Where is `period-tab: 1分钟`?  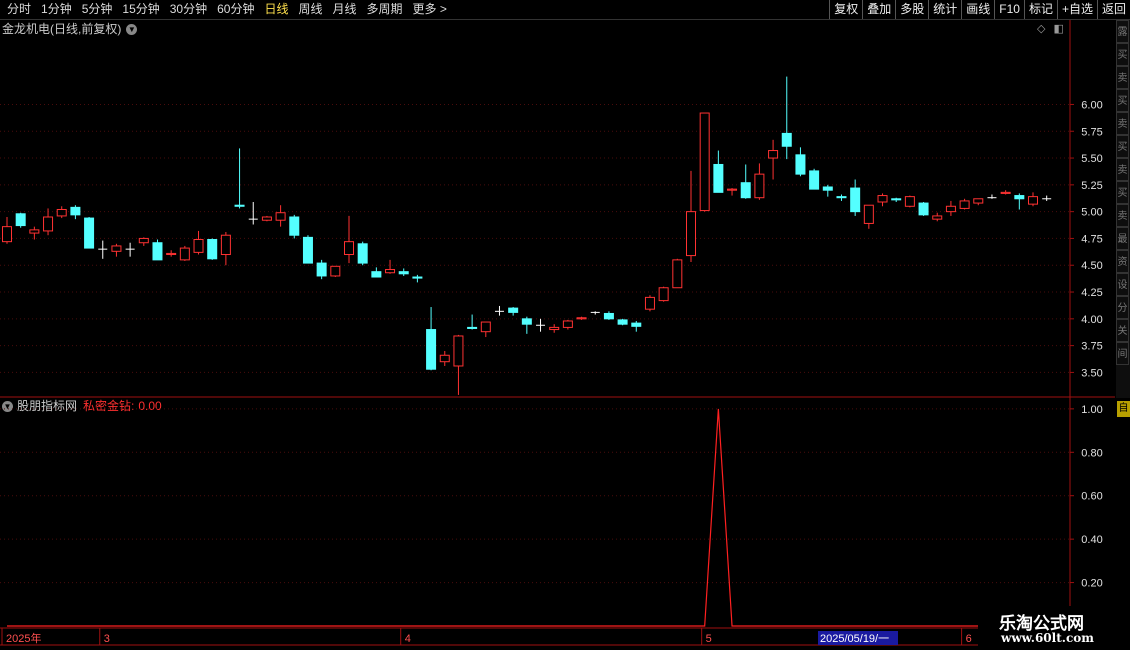
period-tab: 1分钟 is located at coordinates (56, 9).